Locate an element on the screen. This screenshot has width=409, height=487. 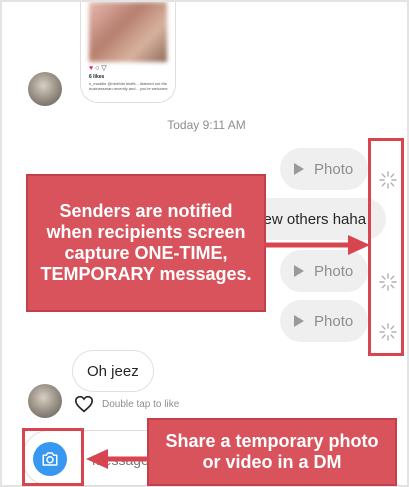
heart-outline-icon is located at coordinates (84, 404).